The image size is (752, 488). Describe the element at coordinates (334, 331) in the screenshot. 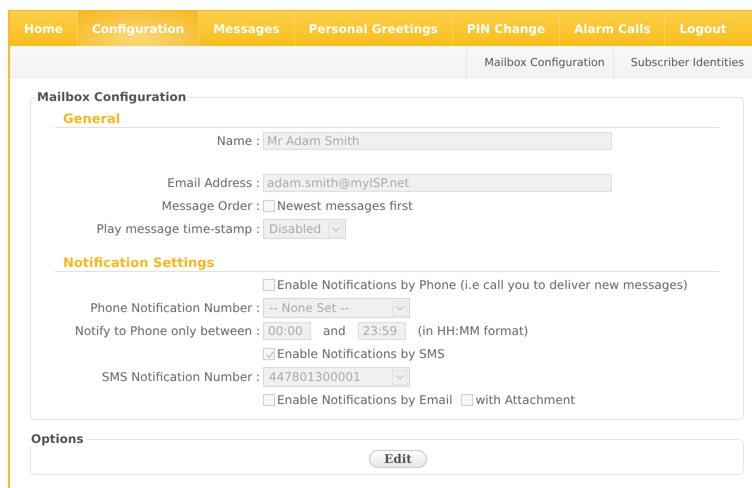

I see `joiner-text: and` at that location.